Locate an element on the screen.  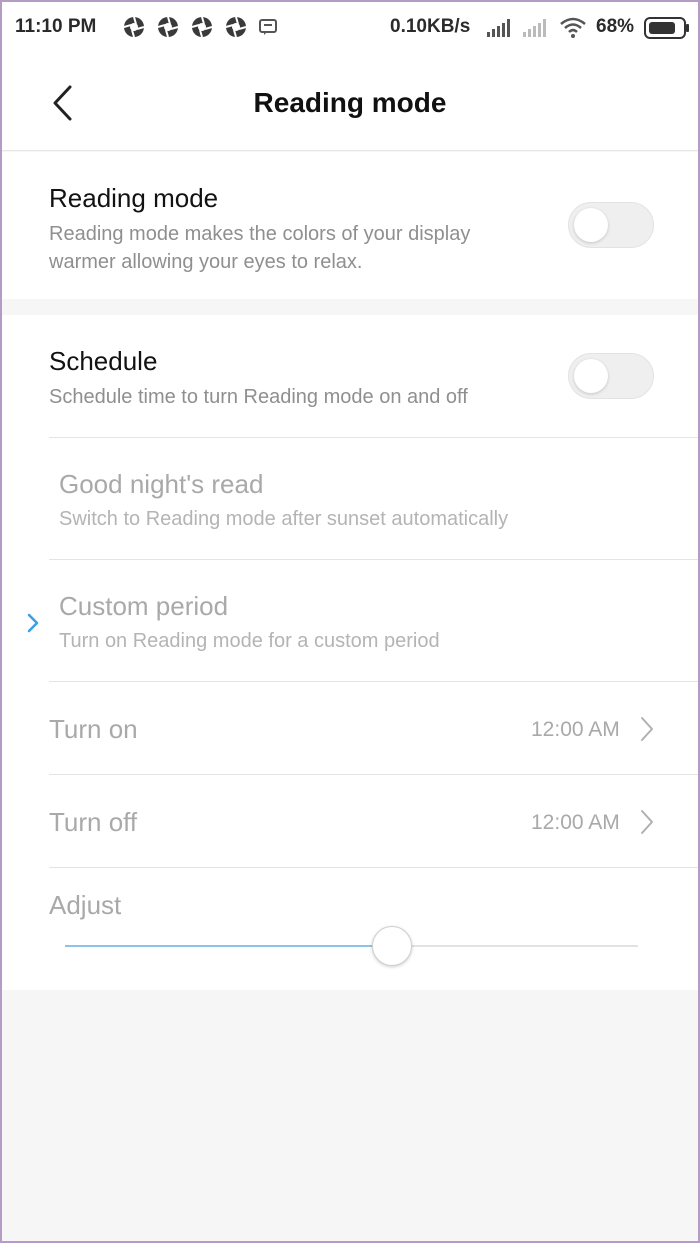
option-title: Good night's read is located at coordinates (161, 484).